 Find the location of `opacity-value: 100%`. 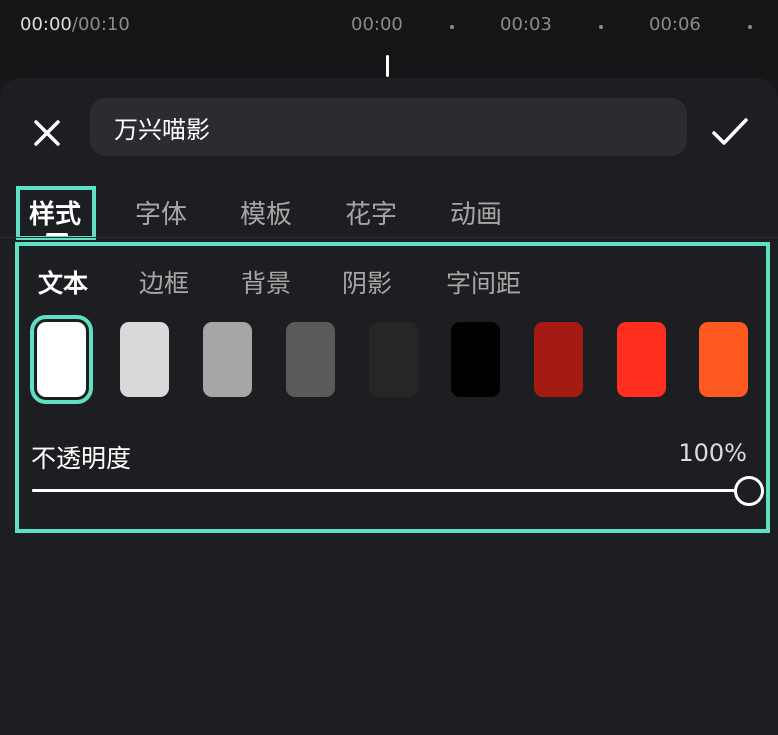

opacity-value: 100% is located at coordinates (712, 453).